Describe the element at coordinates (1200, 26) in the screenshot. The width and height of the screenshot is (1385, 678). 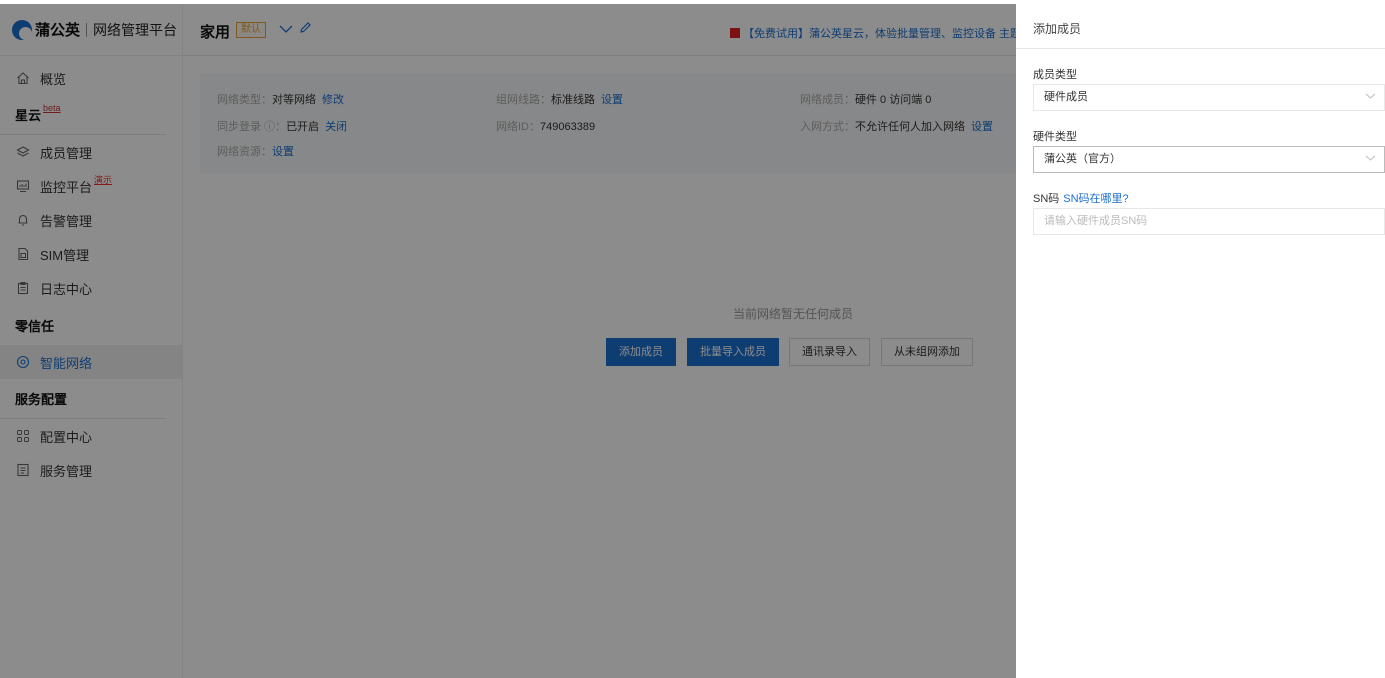
I see `drawer-title: 添加成员` at that location.